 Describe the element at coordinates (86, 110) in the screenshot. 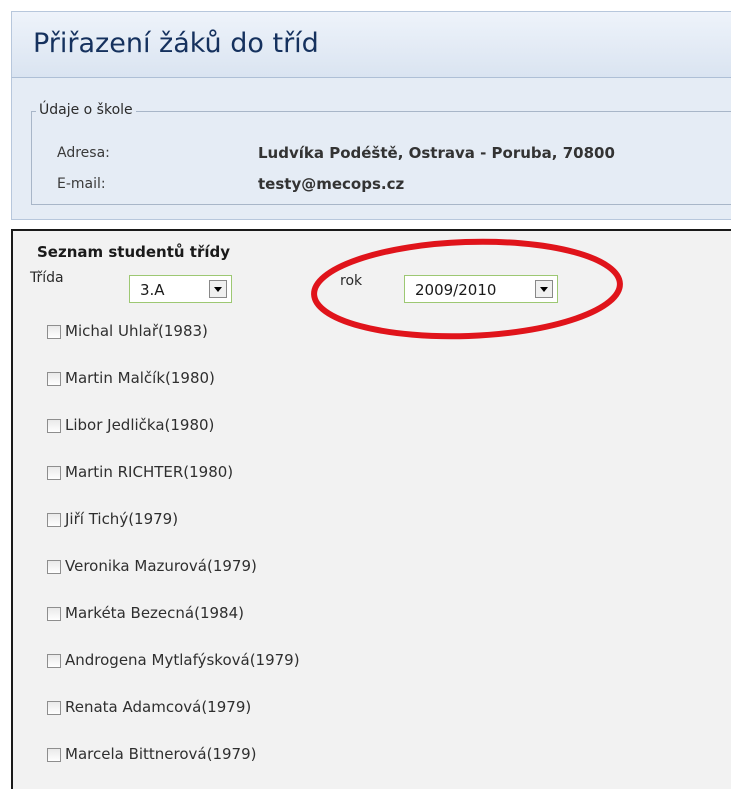

I see `school-info-legend: Údaje o škole` at that location.